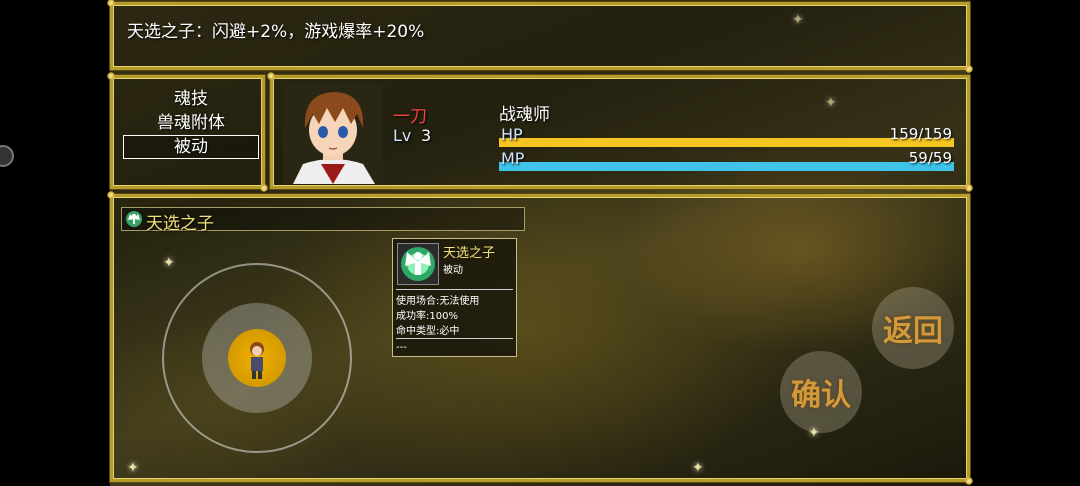 The height and width of the screenshot is (486, 1080). What do you see at coordinates (333, 134) in the screenshot?
I see `actor-face-portrait` at bounding box center [333, 134].